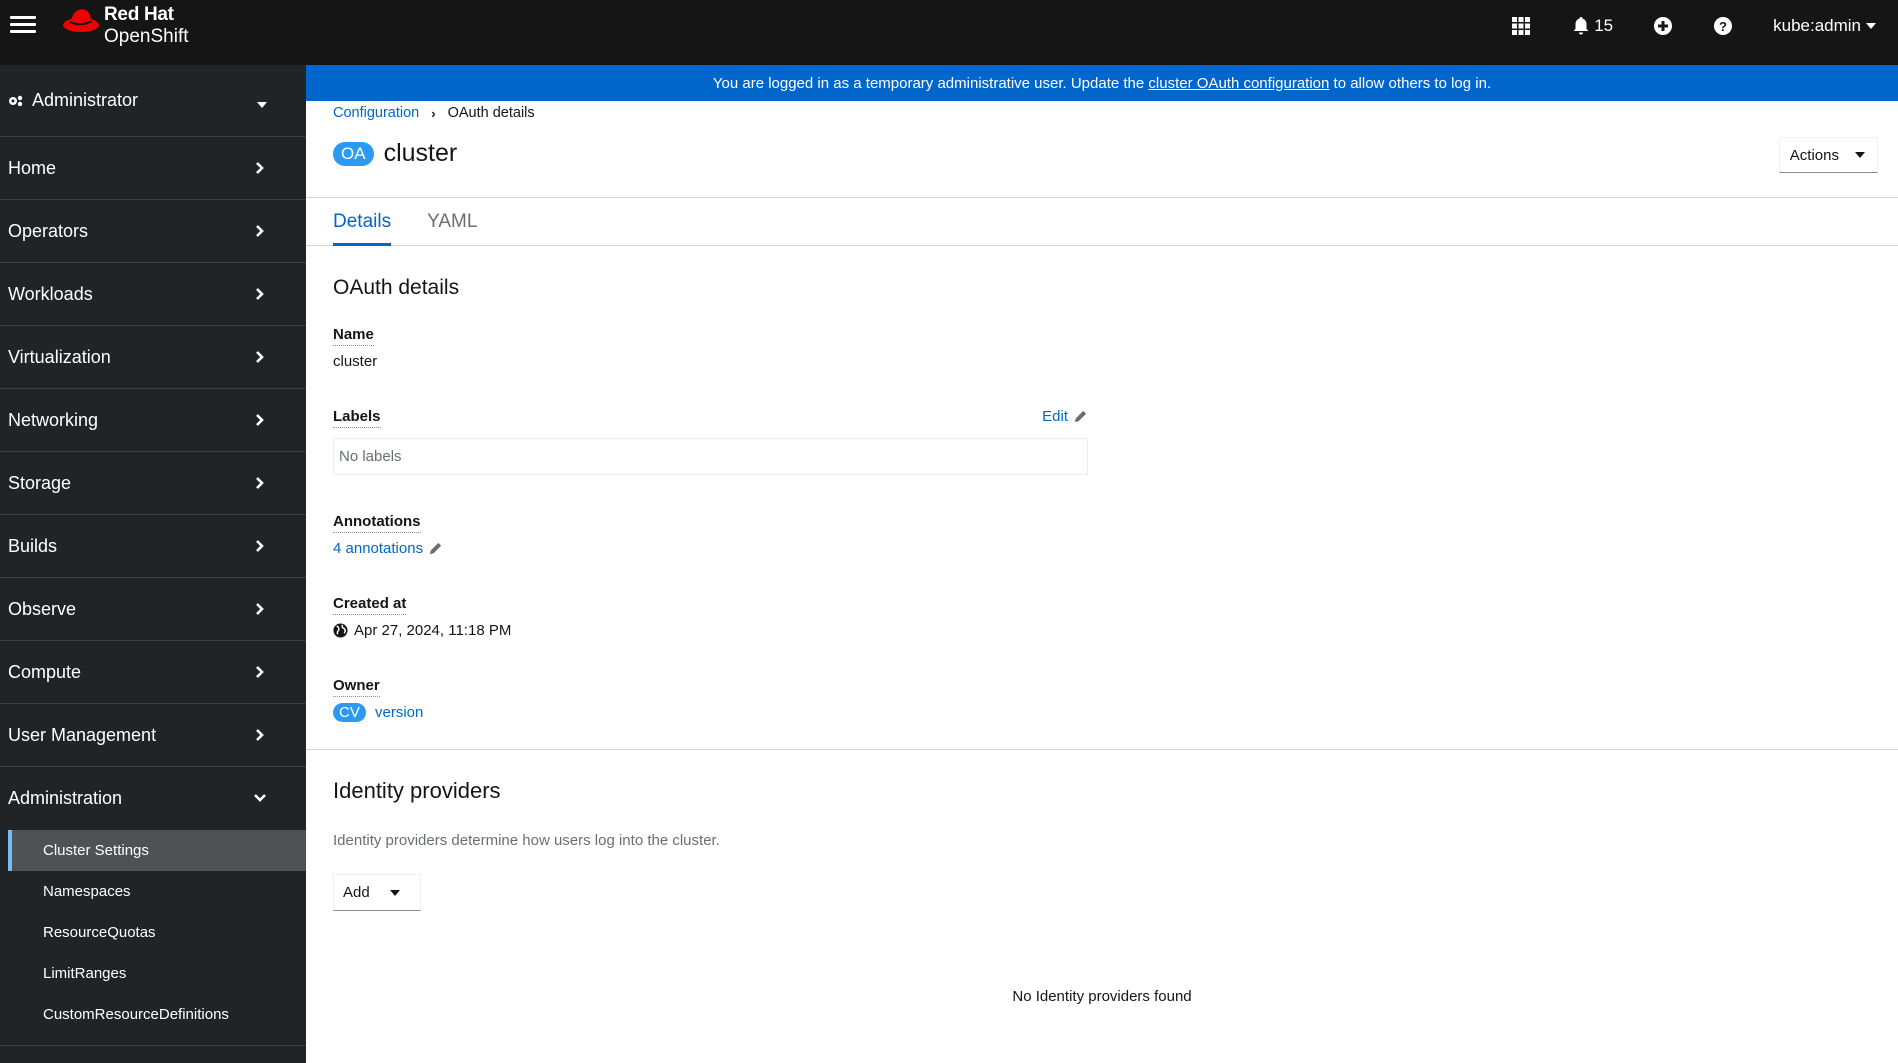 This screenshot has width=1898, height=1063. What do you see at coordinates (356, 687) in the screenshot?
I see `owner-label: Owner` at bounding box center [356, 687].